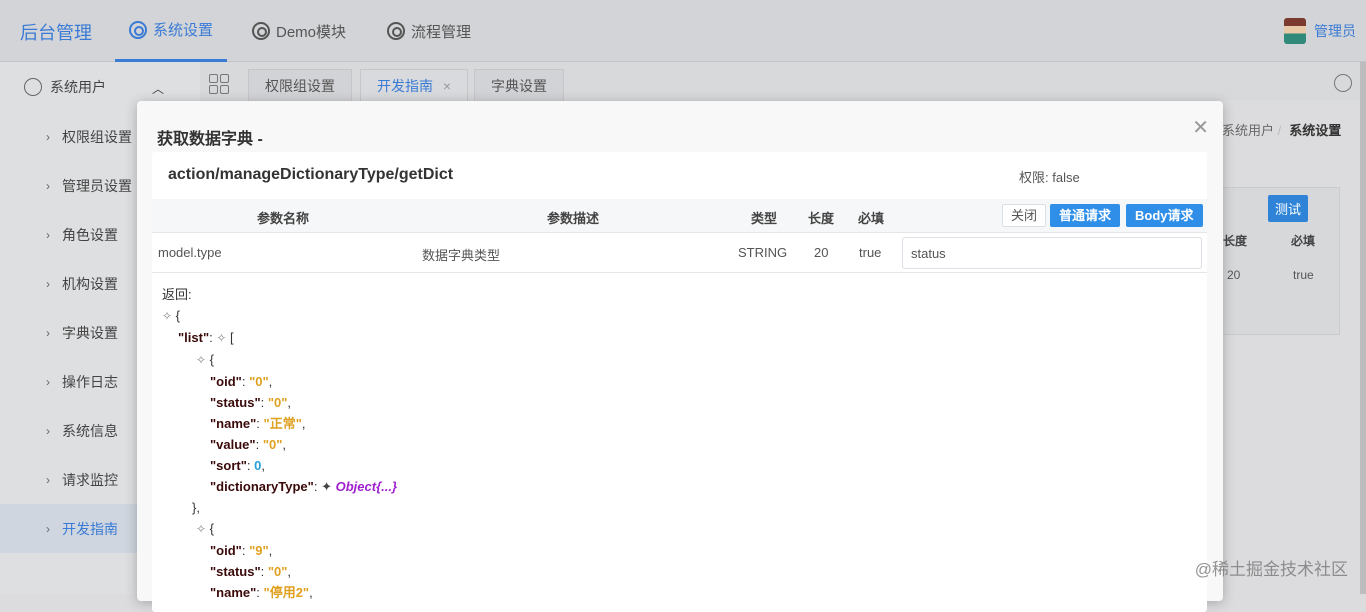  Describe the element at coordinates (33, 87) in the screenshot. I see `user-icon` at that location.